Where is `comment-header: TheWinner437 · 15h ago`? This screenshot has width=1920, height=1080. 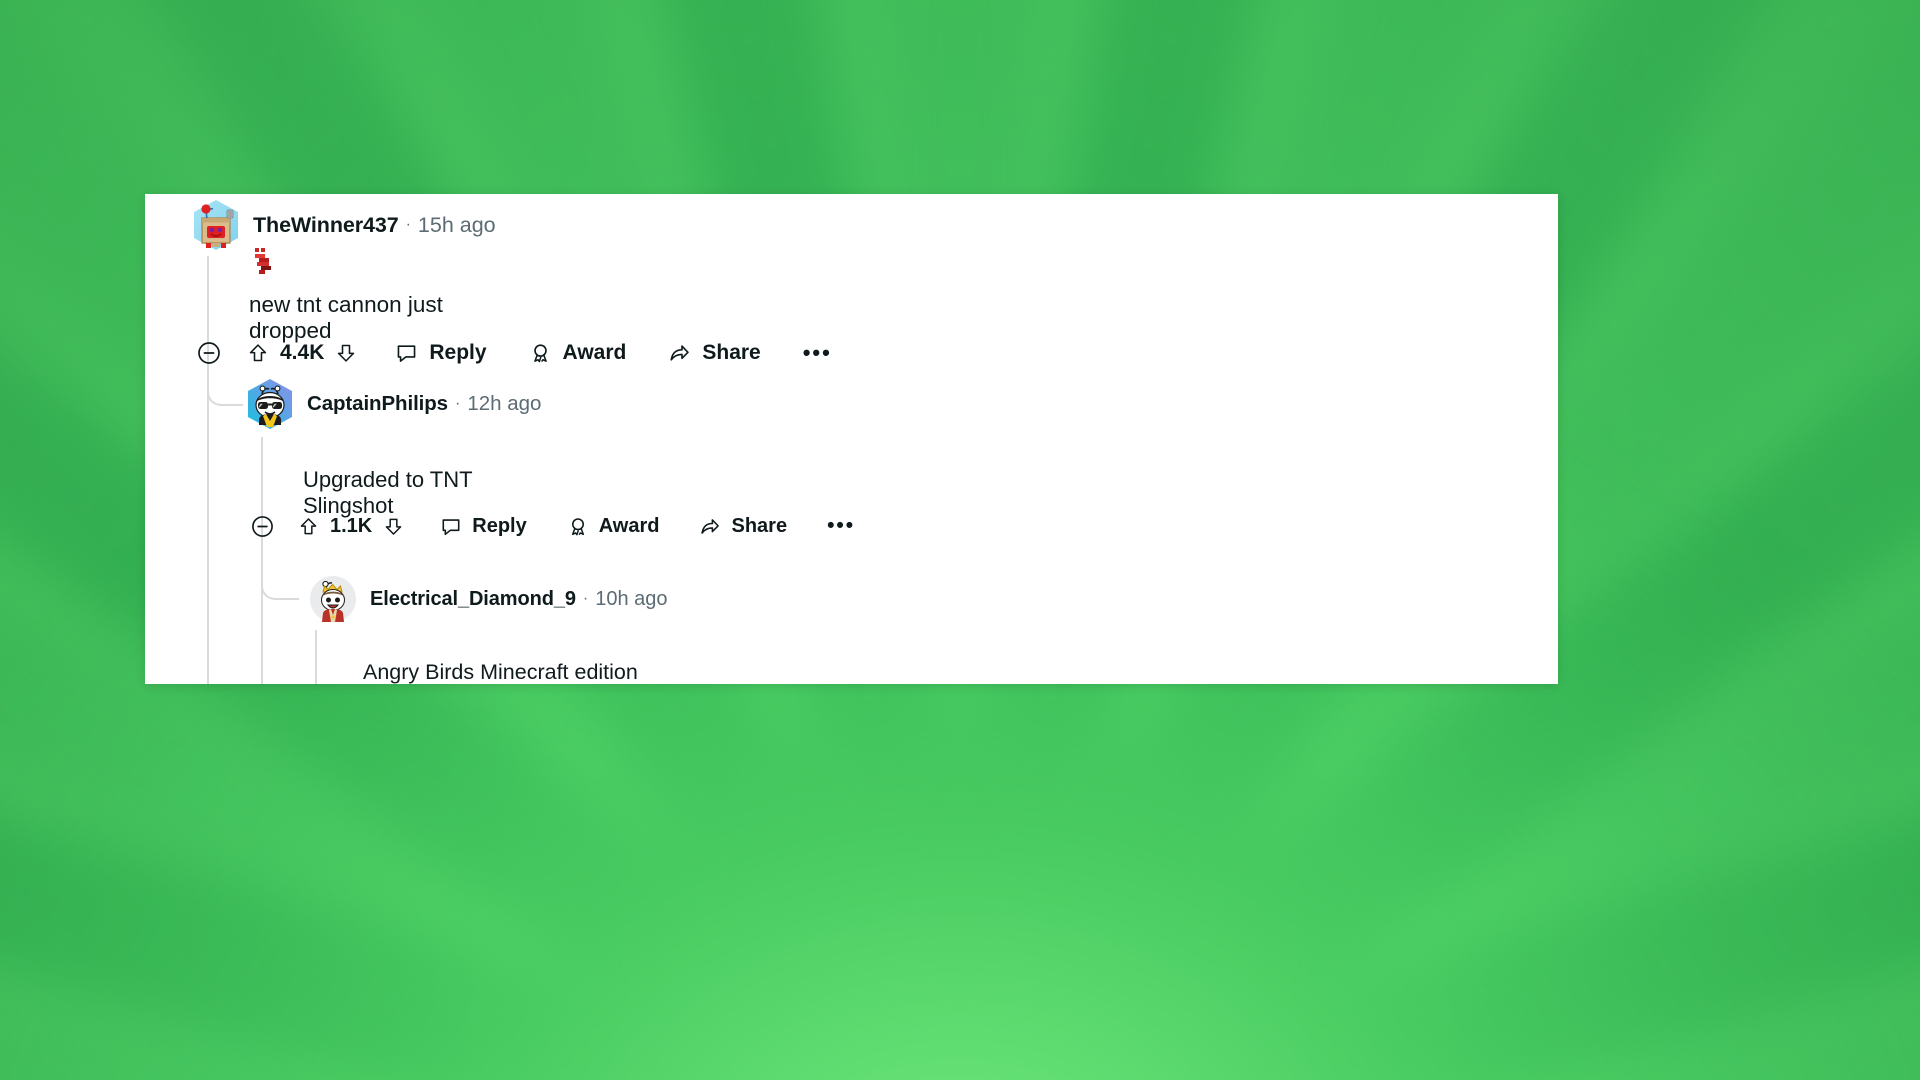
comment-header: TheWinner437 · 15h ago is located at coordinates (343, 225).